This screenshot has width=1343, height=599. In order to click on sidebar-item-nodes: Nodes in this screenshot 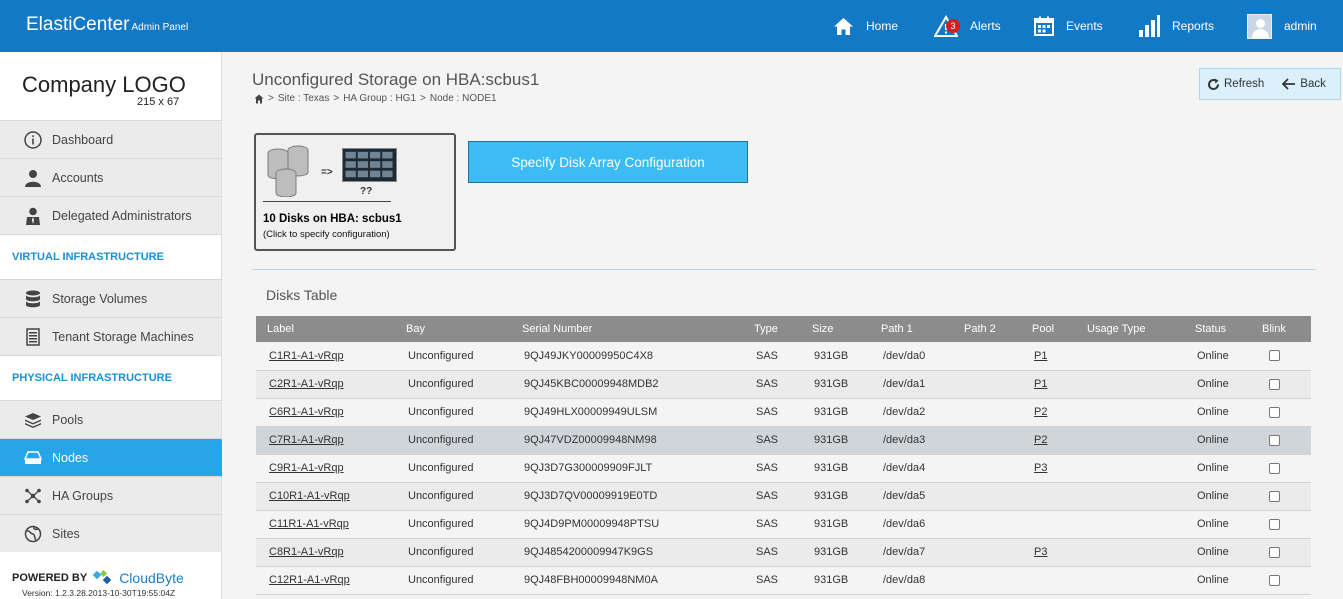, I will do `click(120, 457)`.